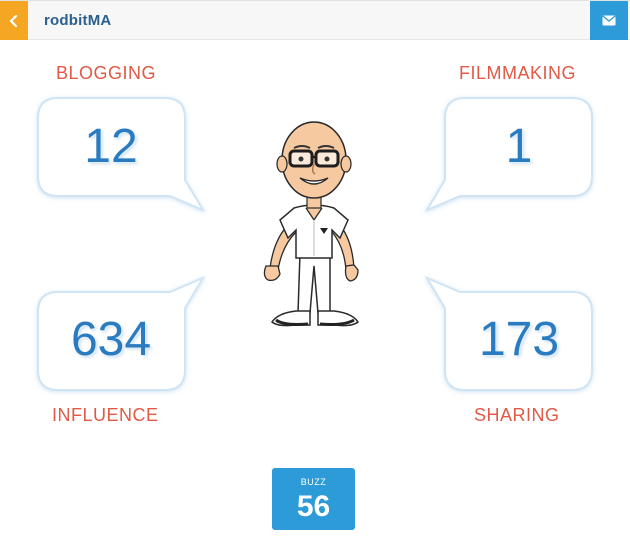 The width and height of the screenshot is (630, 537). What do you see at coordinates (313, 482) in the screenshot?
I see `buzz-label: BUZZ` at bounding box center [313, 482].